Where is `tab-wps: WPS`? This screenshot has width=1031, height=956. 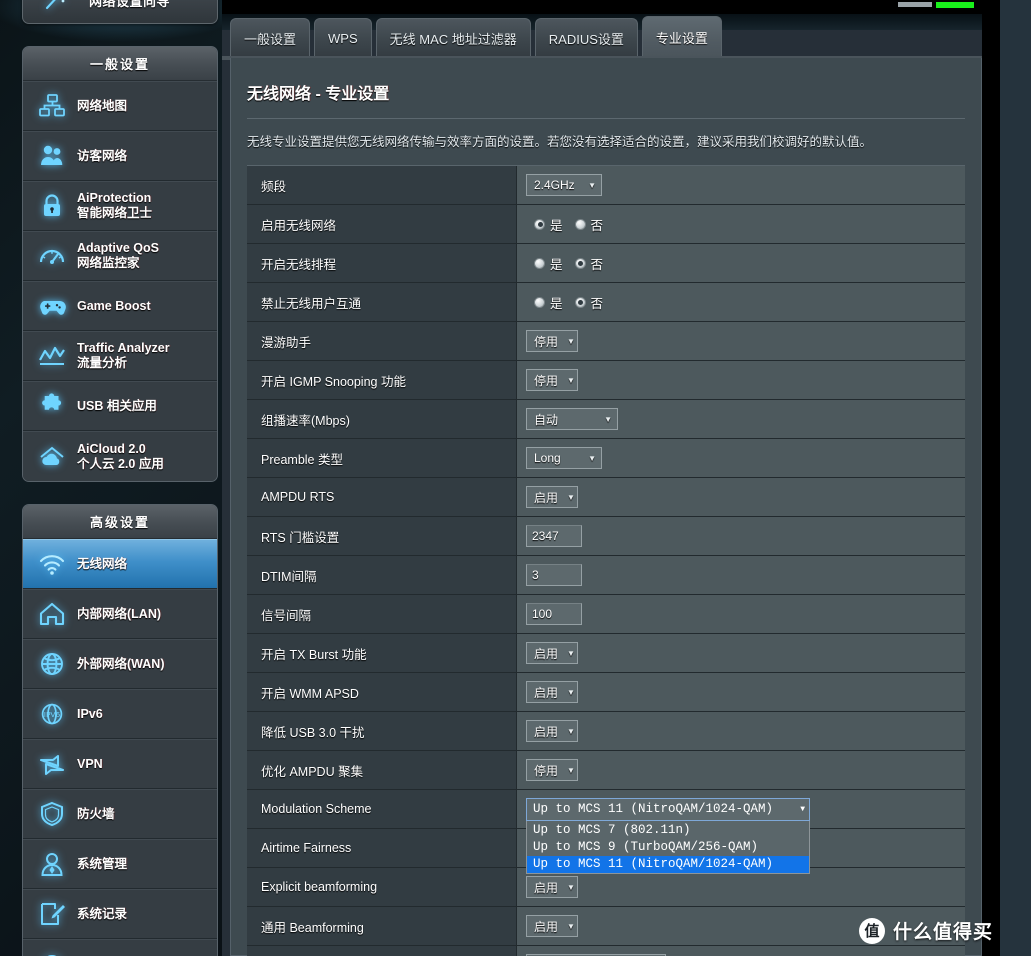
tab-wps: WPS is located at coordinates (343, 38).